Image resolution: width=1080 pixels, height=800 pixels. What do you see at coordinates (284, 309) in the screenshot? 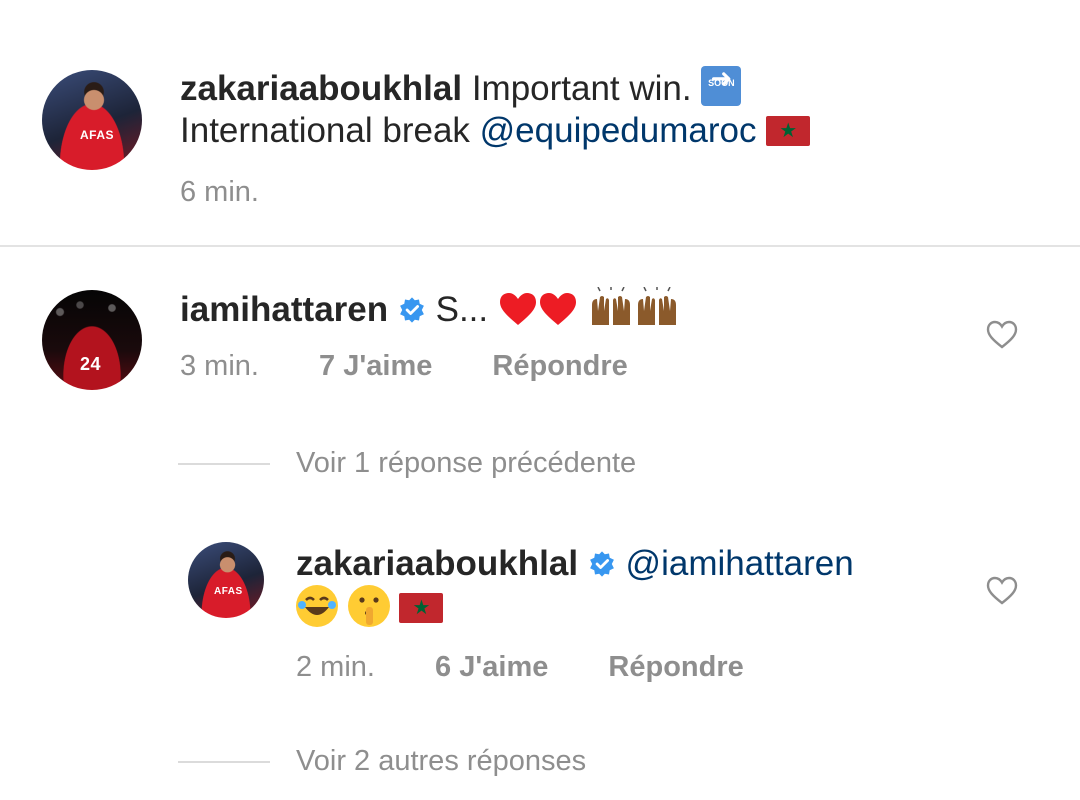
I see `comment-username: iamihattaren` at bounding box center [284, 309].